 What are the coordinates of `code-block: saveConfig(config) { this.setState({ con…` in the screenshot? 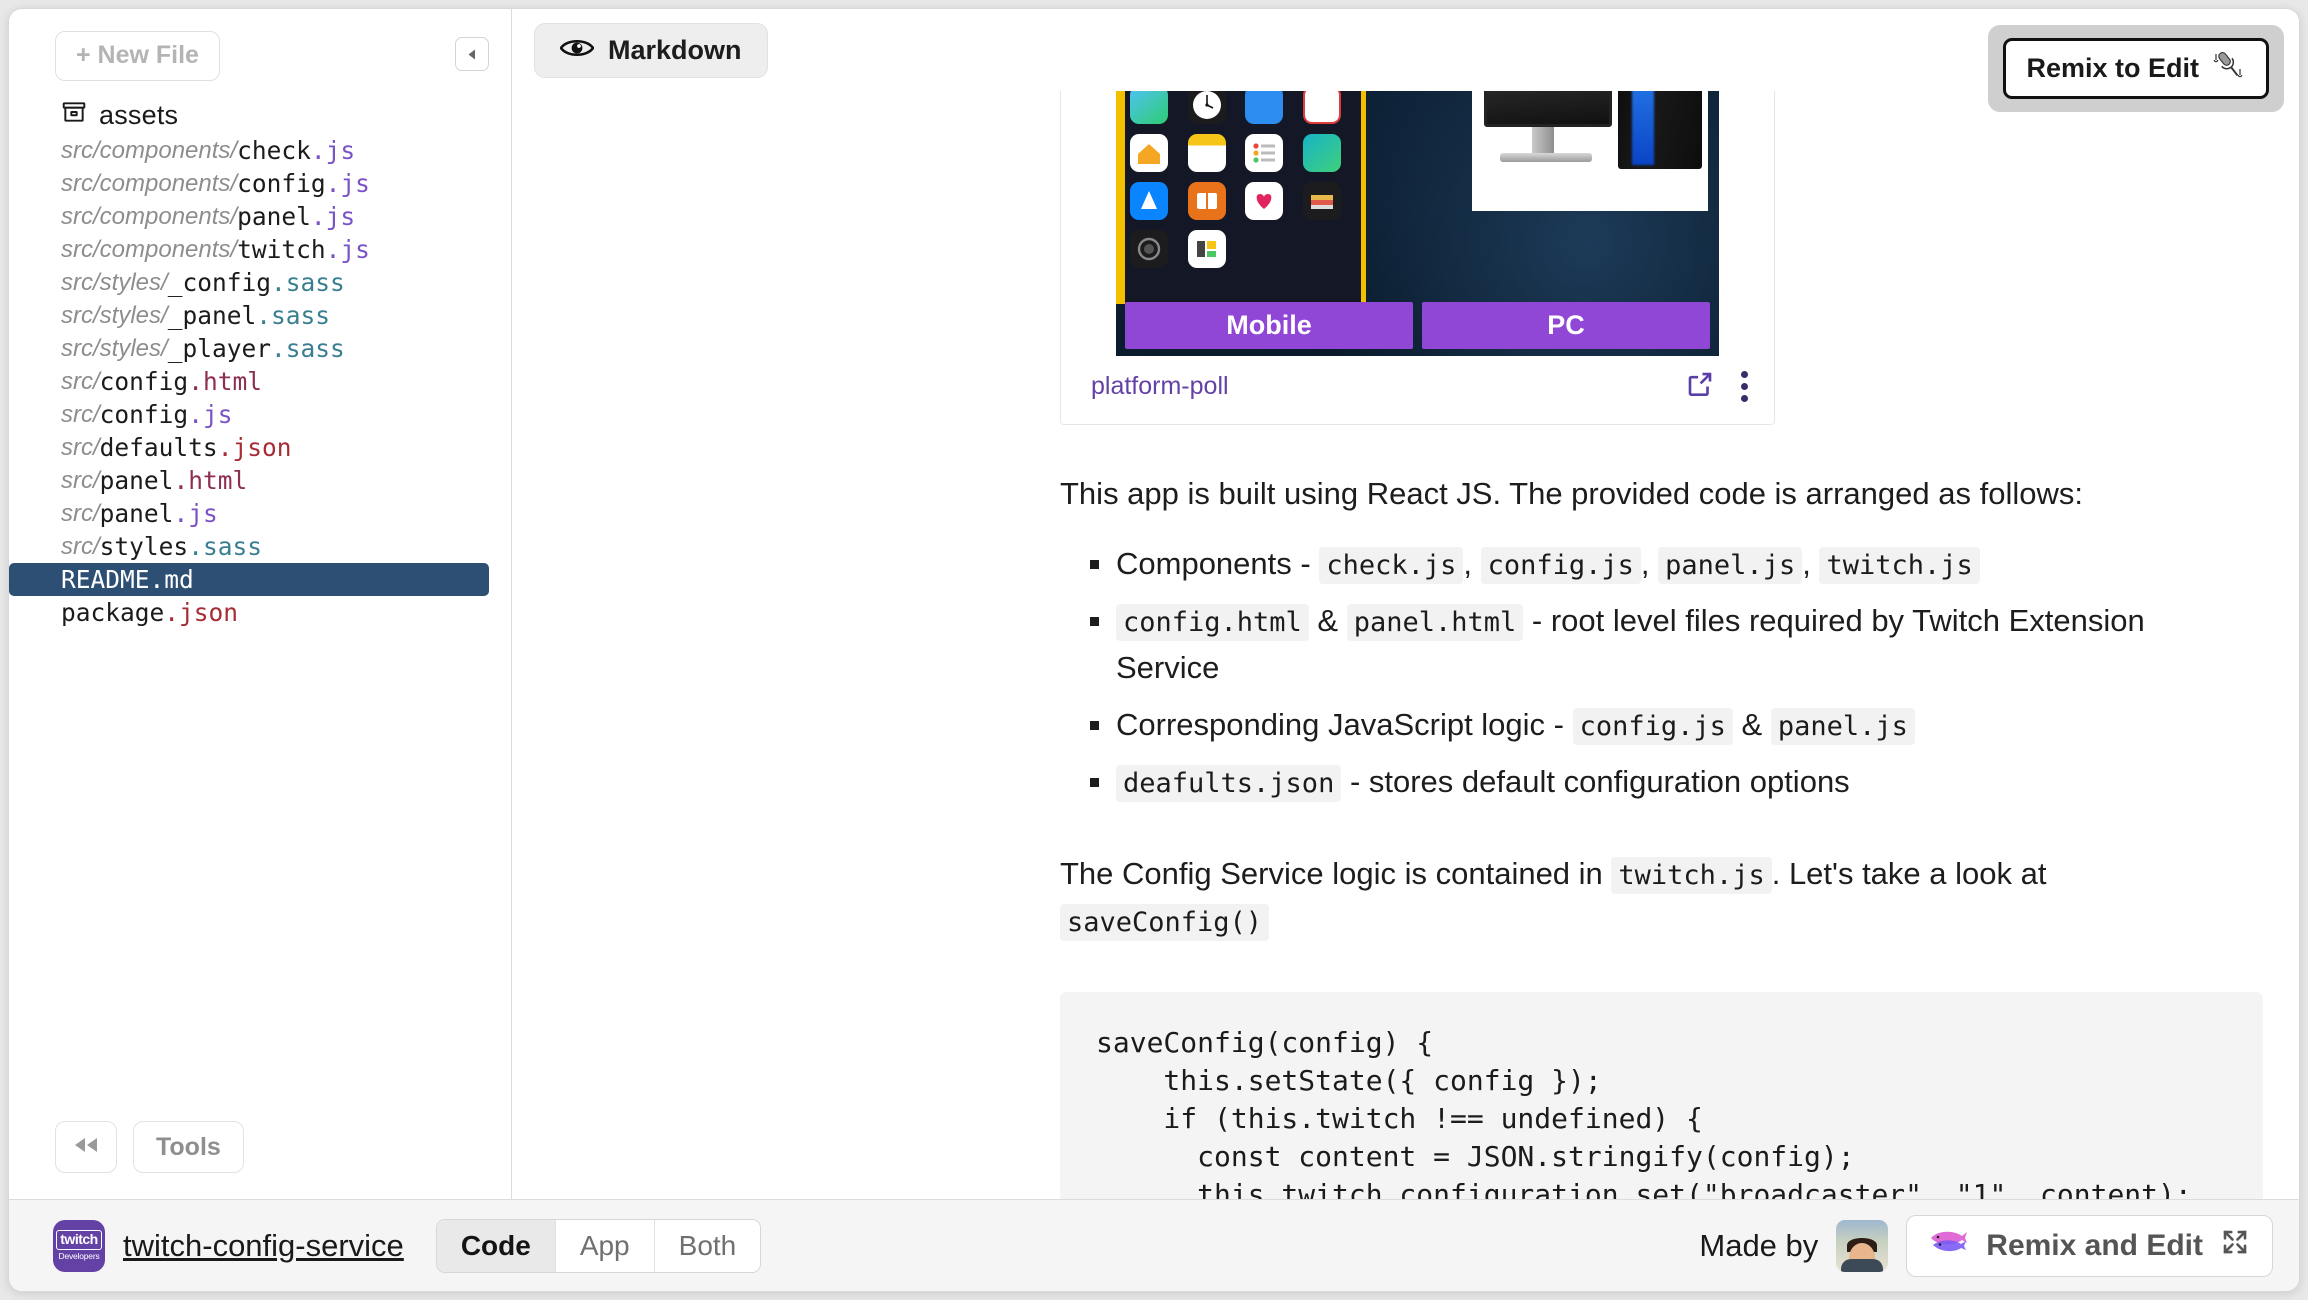 It's located at (1661, 1095).